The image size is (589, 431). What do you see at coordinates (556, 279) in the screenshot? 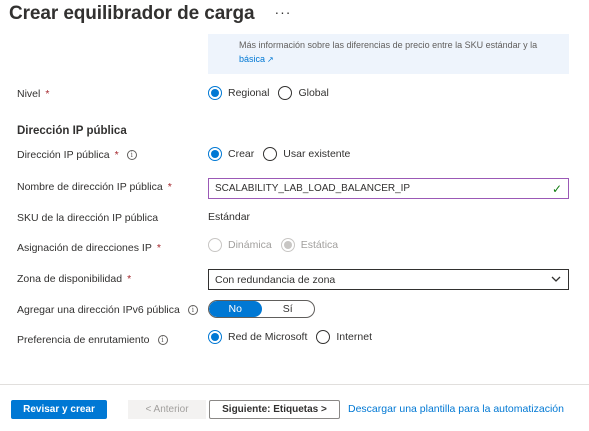
I see `chevron-down-icon` at bounding box center [556, 279].